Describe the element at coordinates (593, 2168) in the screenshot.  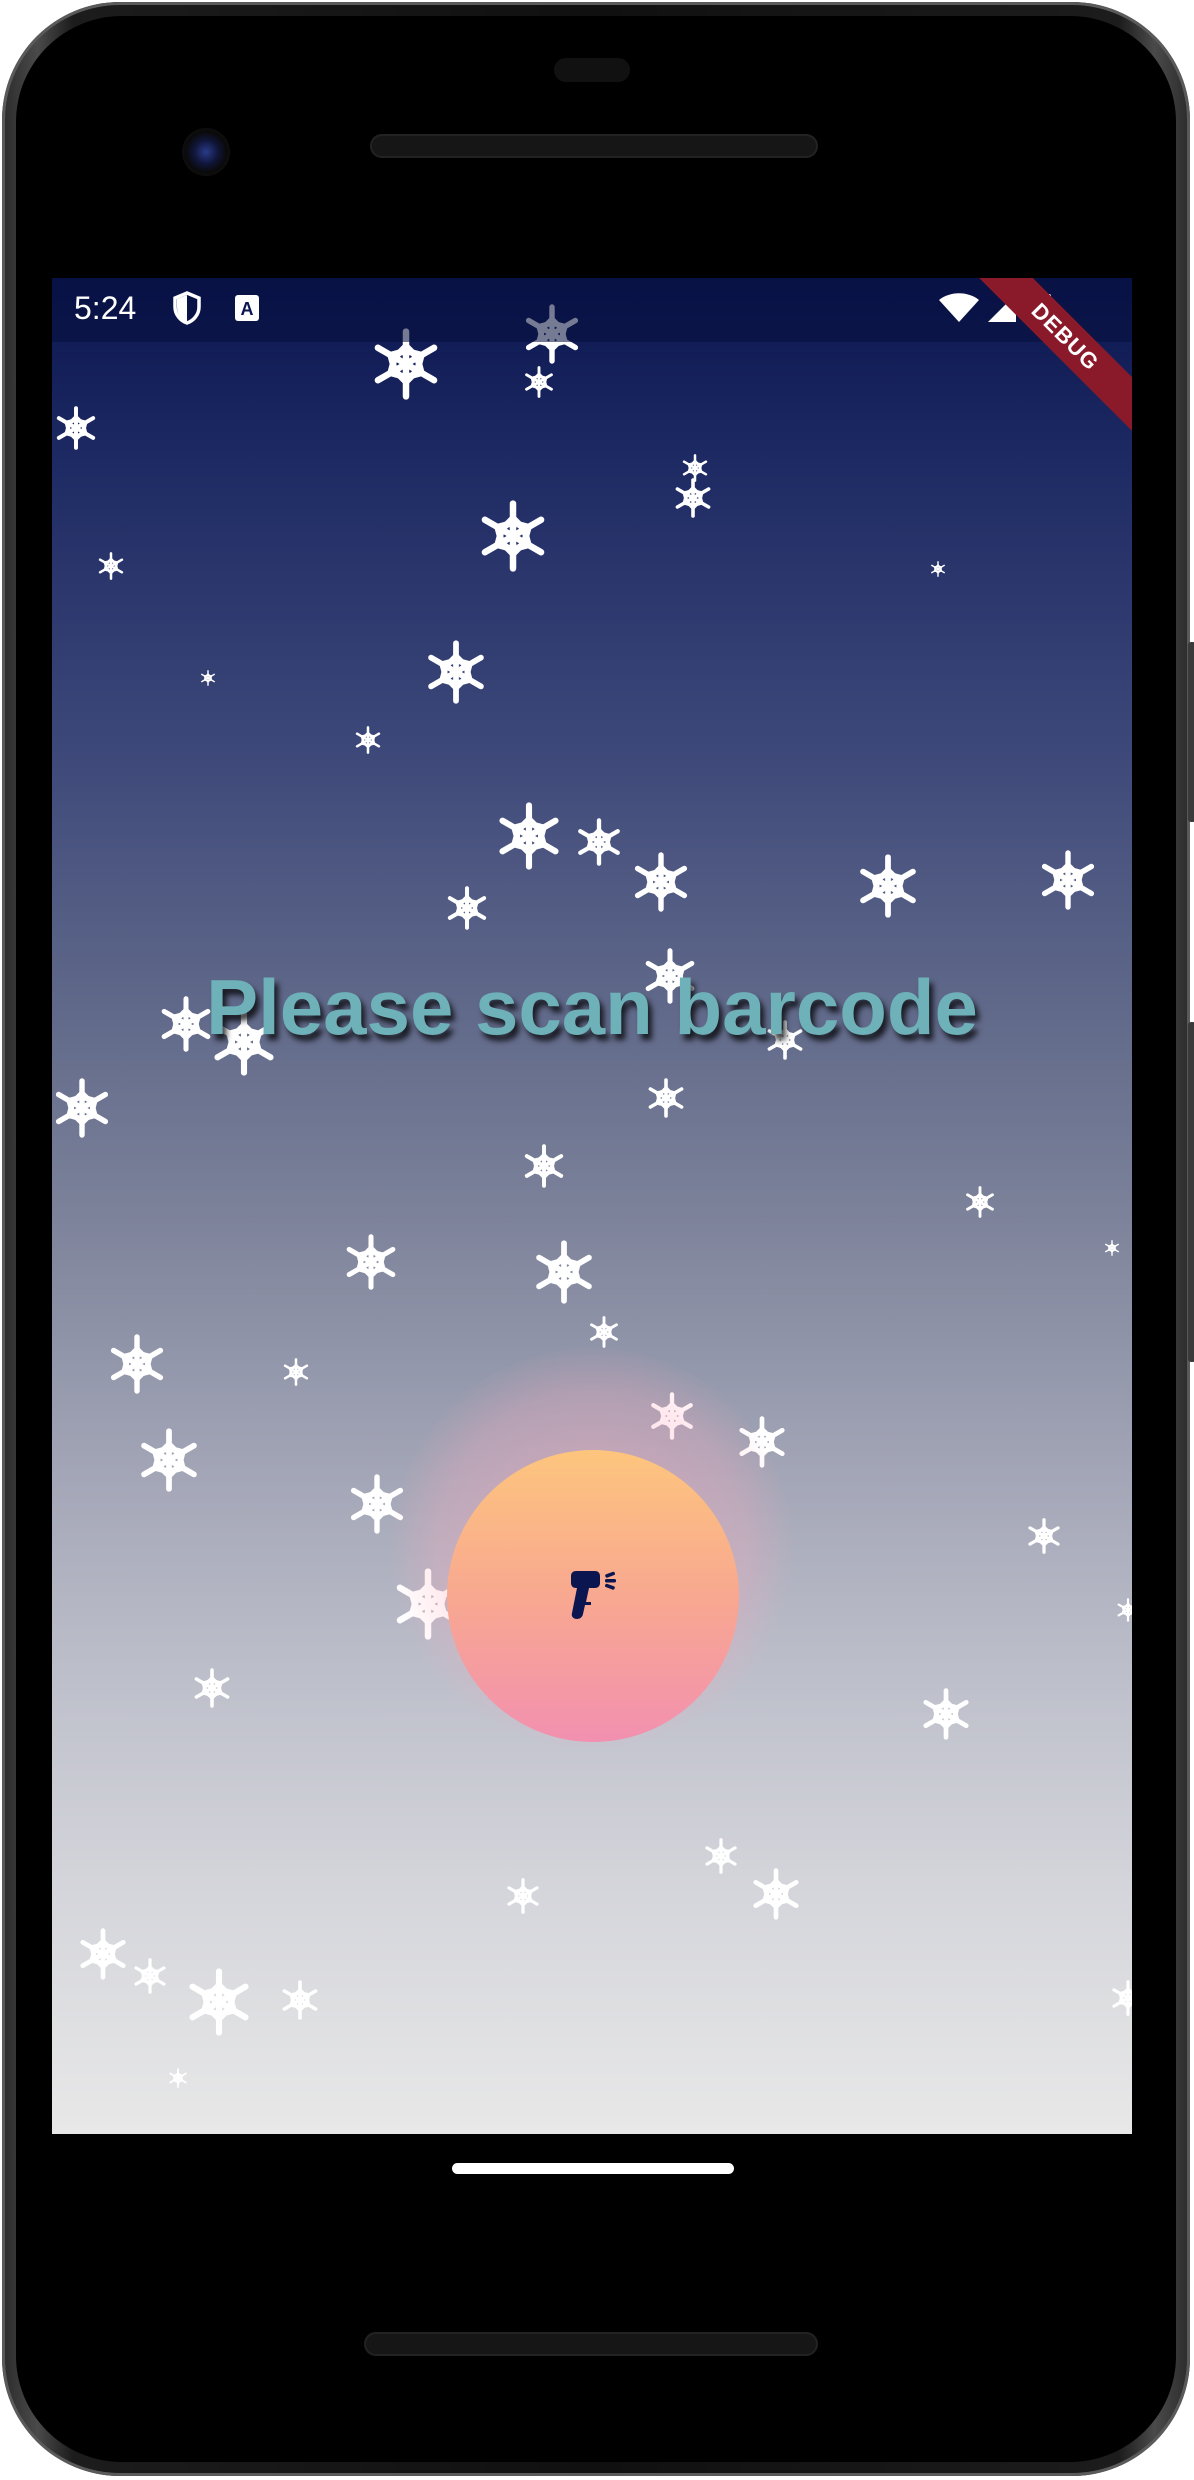
I see `home-gesture-bar` at that location.